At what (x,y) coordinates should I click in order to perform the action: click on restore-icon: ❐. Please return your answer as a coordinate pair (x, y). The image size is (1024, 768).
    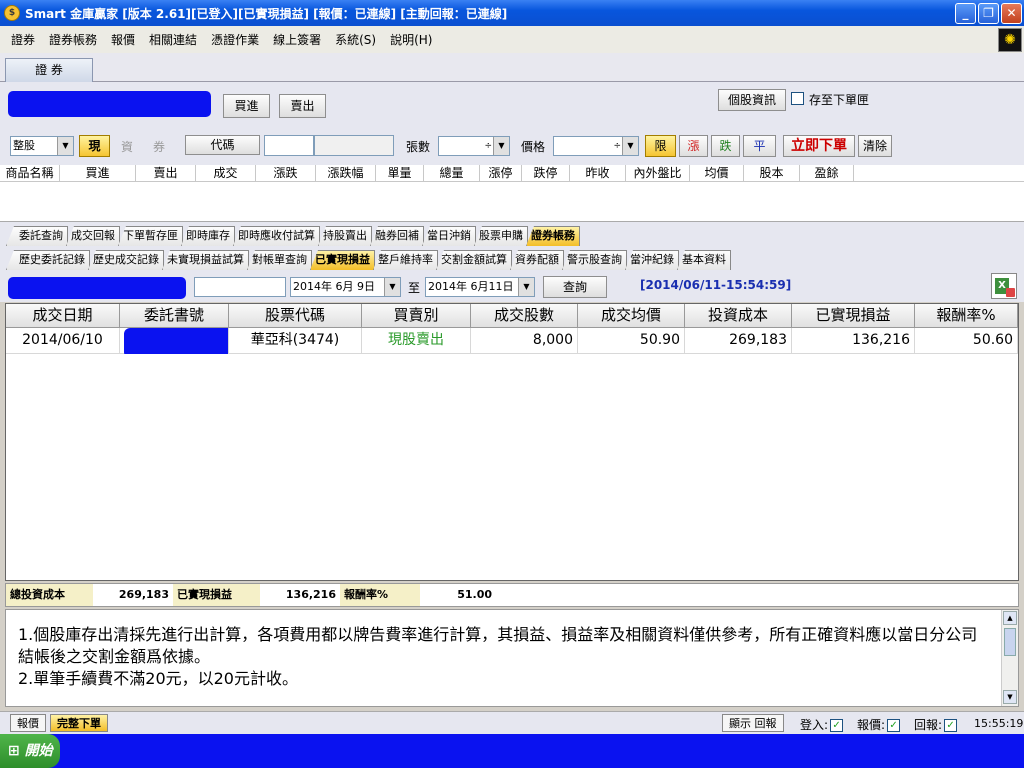
    Looking at the image, I should click on (988, 13).